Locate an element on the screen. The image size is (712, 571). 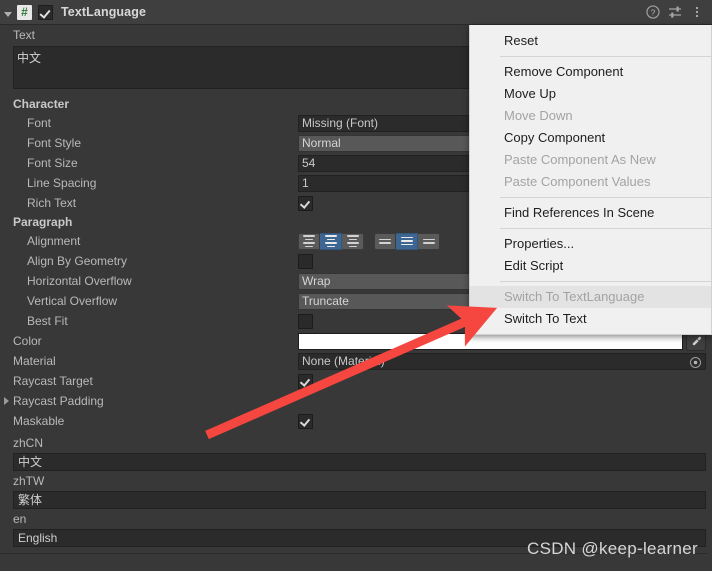
menu-item-switch-to-text: Switch To Text is located at coordinates (590, 319).